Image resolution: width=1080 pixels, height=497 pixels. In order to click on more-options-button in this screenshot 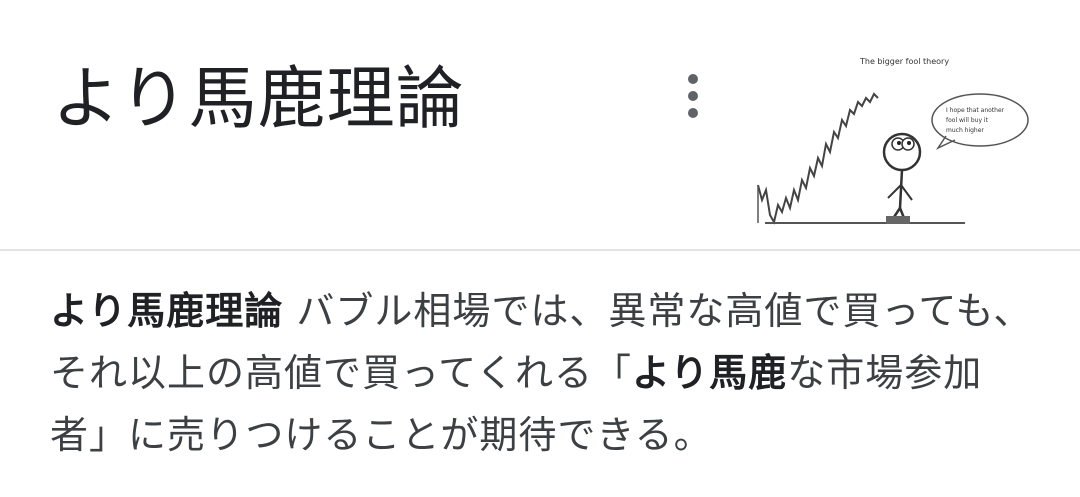, I will do `click(694, 96)`.